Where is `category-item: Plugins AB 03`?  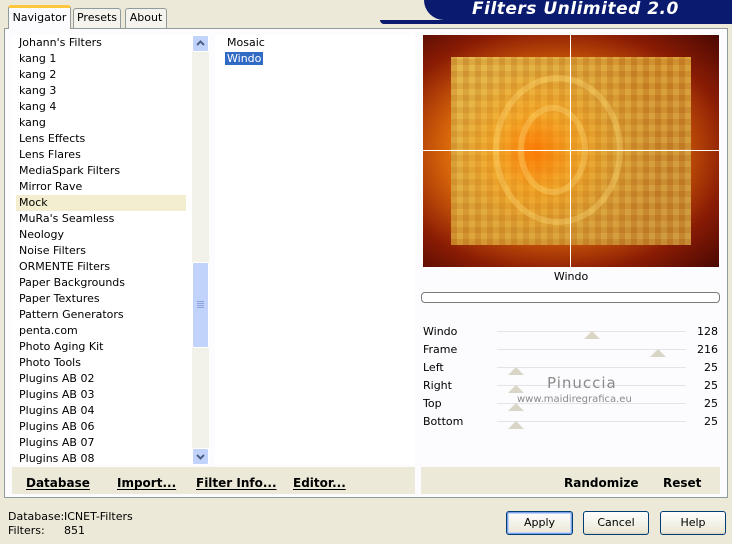
category-item: Plugins AB 03 is located at coordinates (101, 395).